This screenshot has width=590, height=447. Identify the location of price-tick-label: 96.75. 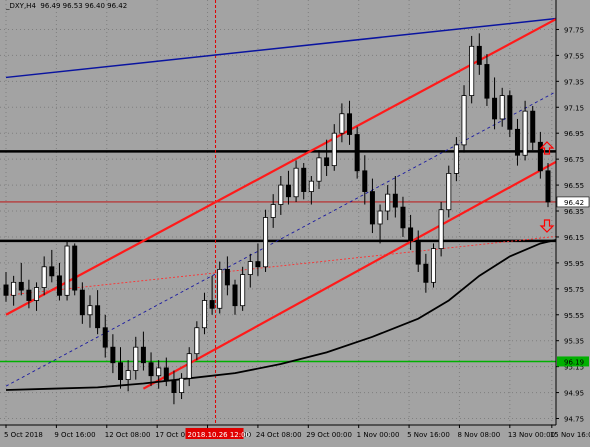
(574, 160).